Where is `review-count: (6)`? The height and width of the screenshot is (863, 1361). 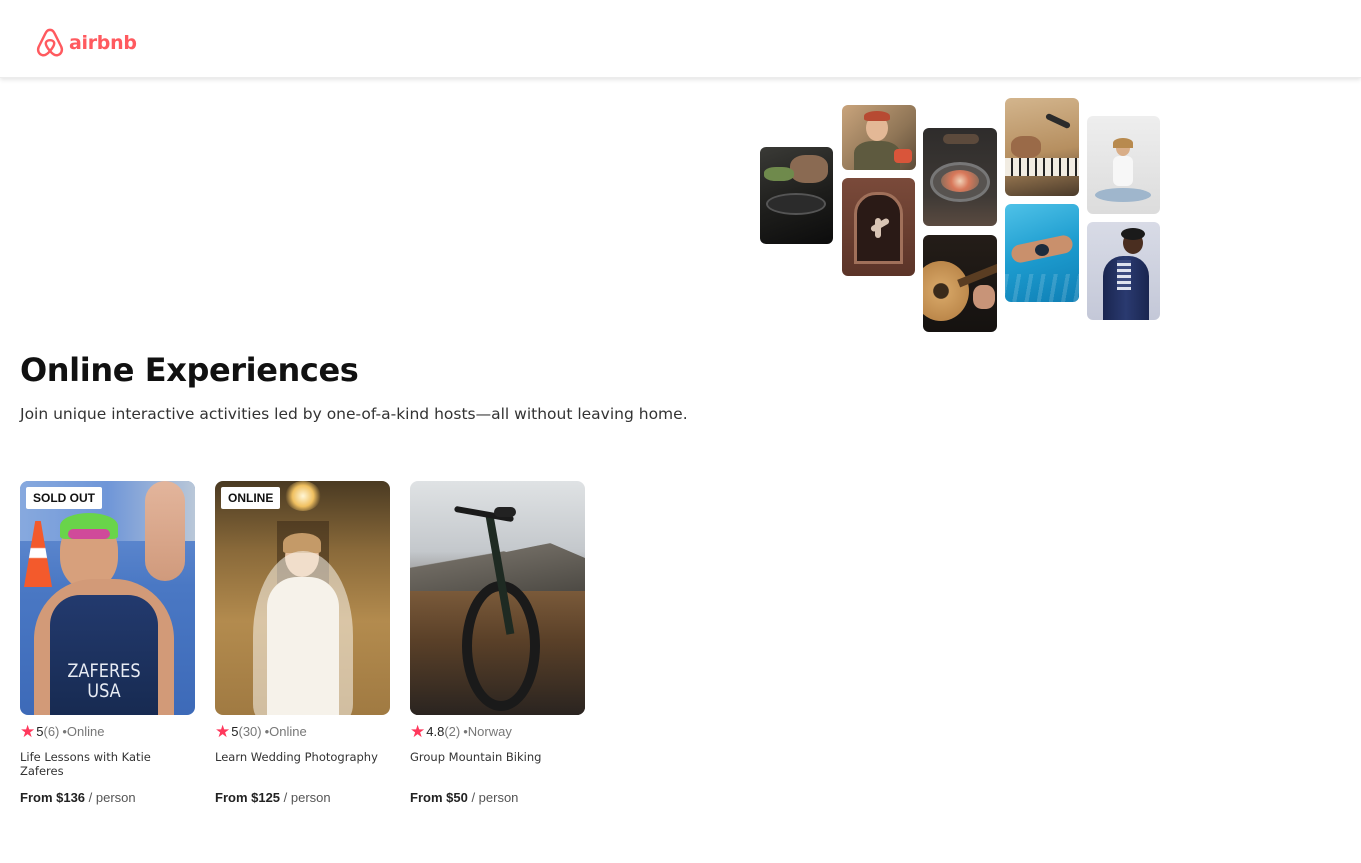
review-count: (6) is located at coordinates (51, 731).